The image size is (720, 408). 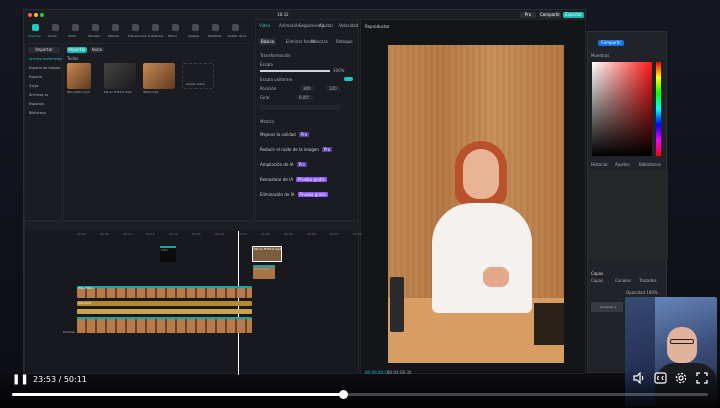 What do you see at coordinates (34, 86) in the screenshot?
I see `sidebar-item-3: Tuyos` at bounding box center [34, 86].